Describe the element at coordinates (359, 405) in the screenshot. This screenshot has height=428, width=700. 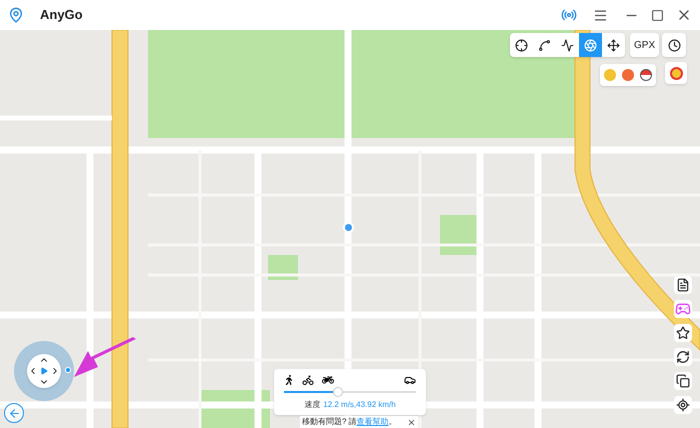
I see `speed-reading: 12.2 m/s,43.92 km/h` at that location.